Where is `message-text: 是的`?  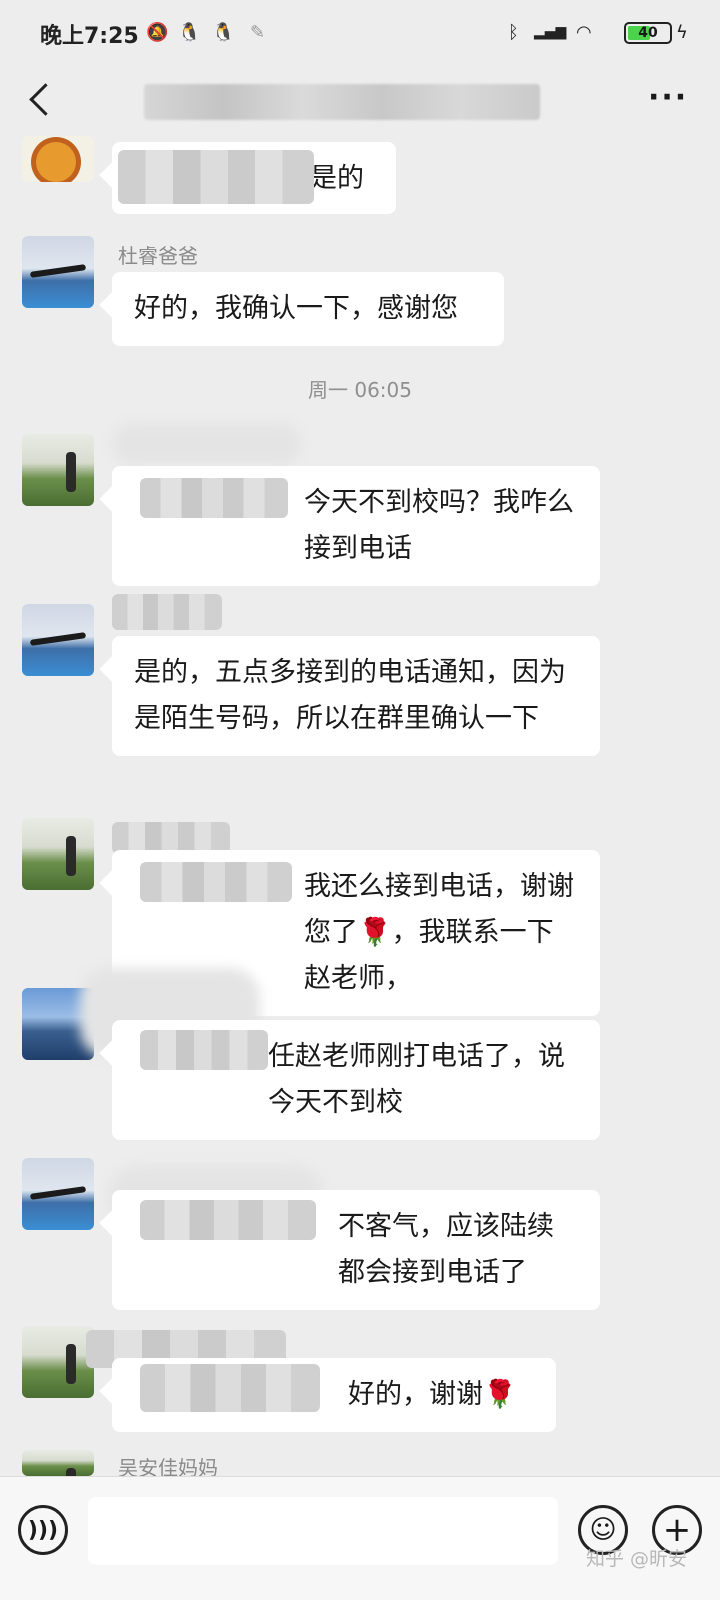
message-text: 是的 is located at coordinates (337, 178).